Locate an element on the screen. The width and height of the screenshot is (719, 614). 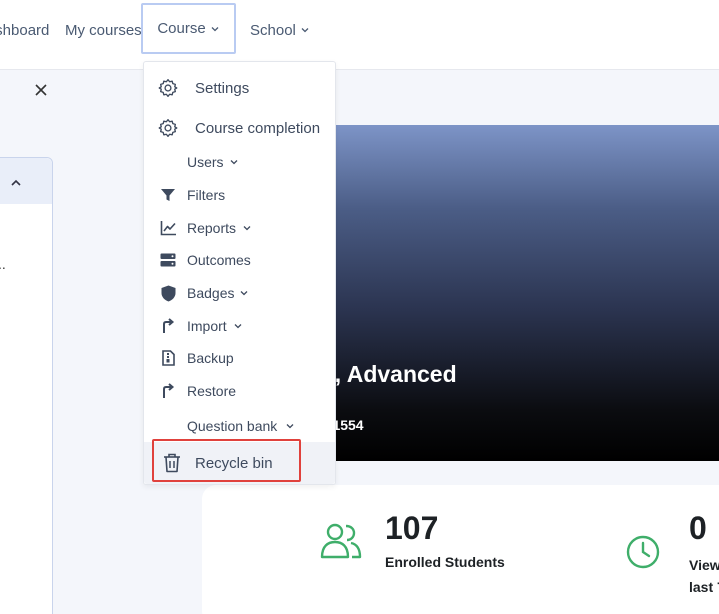
nav-course: Course is located at coordinates (188, 28).